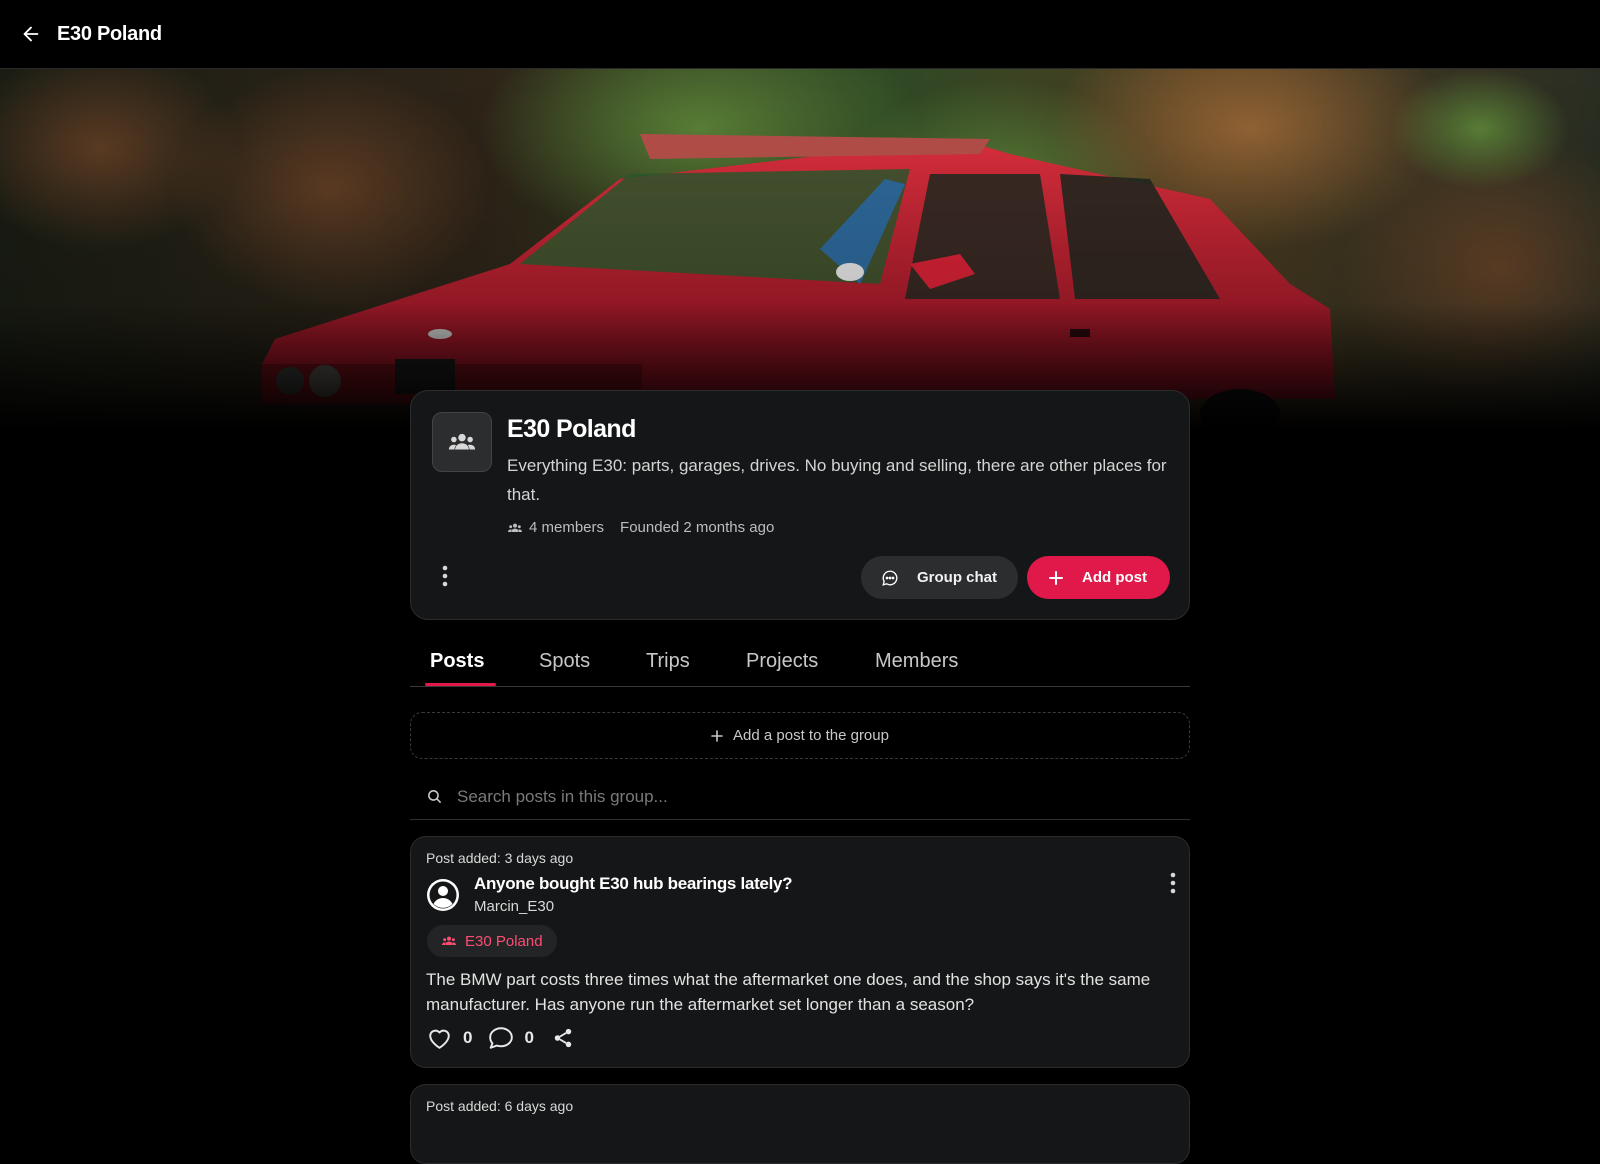 The width and height of the screenshot is (1600, 1164). Describe the element at coordinates (571, 429) in the screenshot. I see `group-name: E30 Poland` at that location.